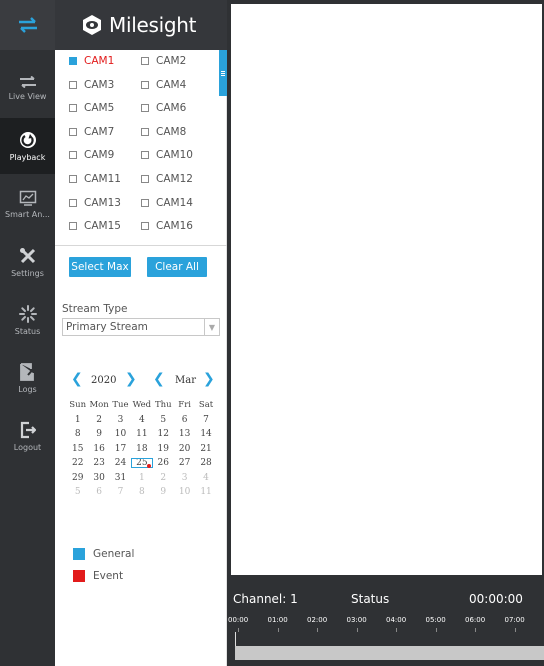 The image size is (544, 666). I want to click on nav-item-live-view: Live View, so click(27, 88).